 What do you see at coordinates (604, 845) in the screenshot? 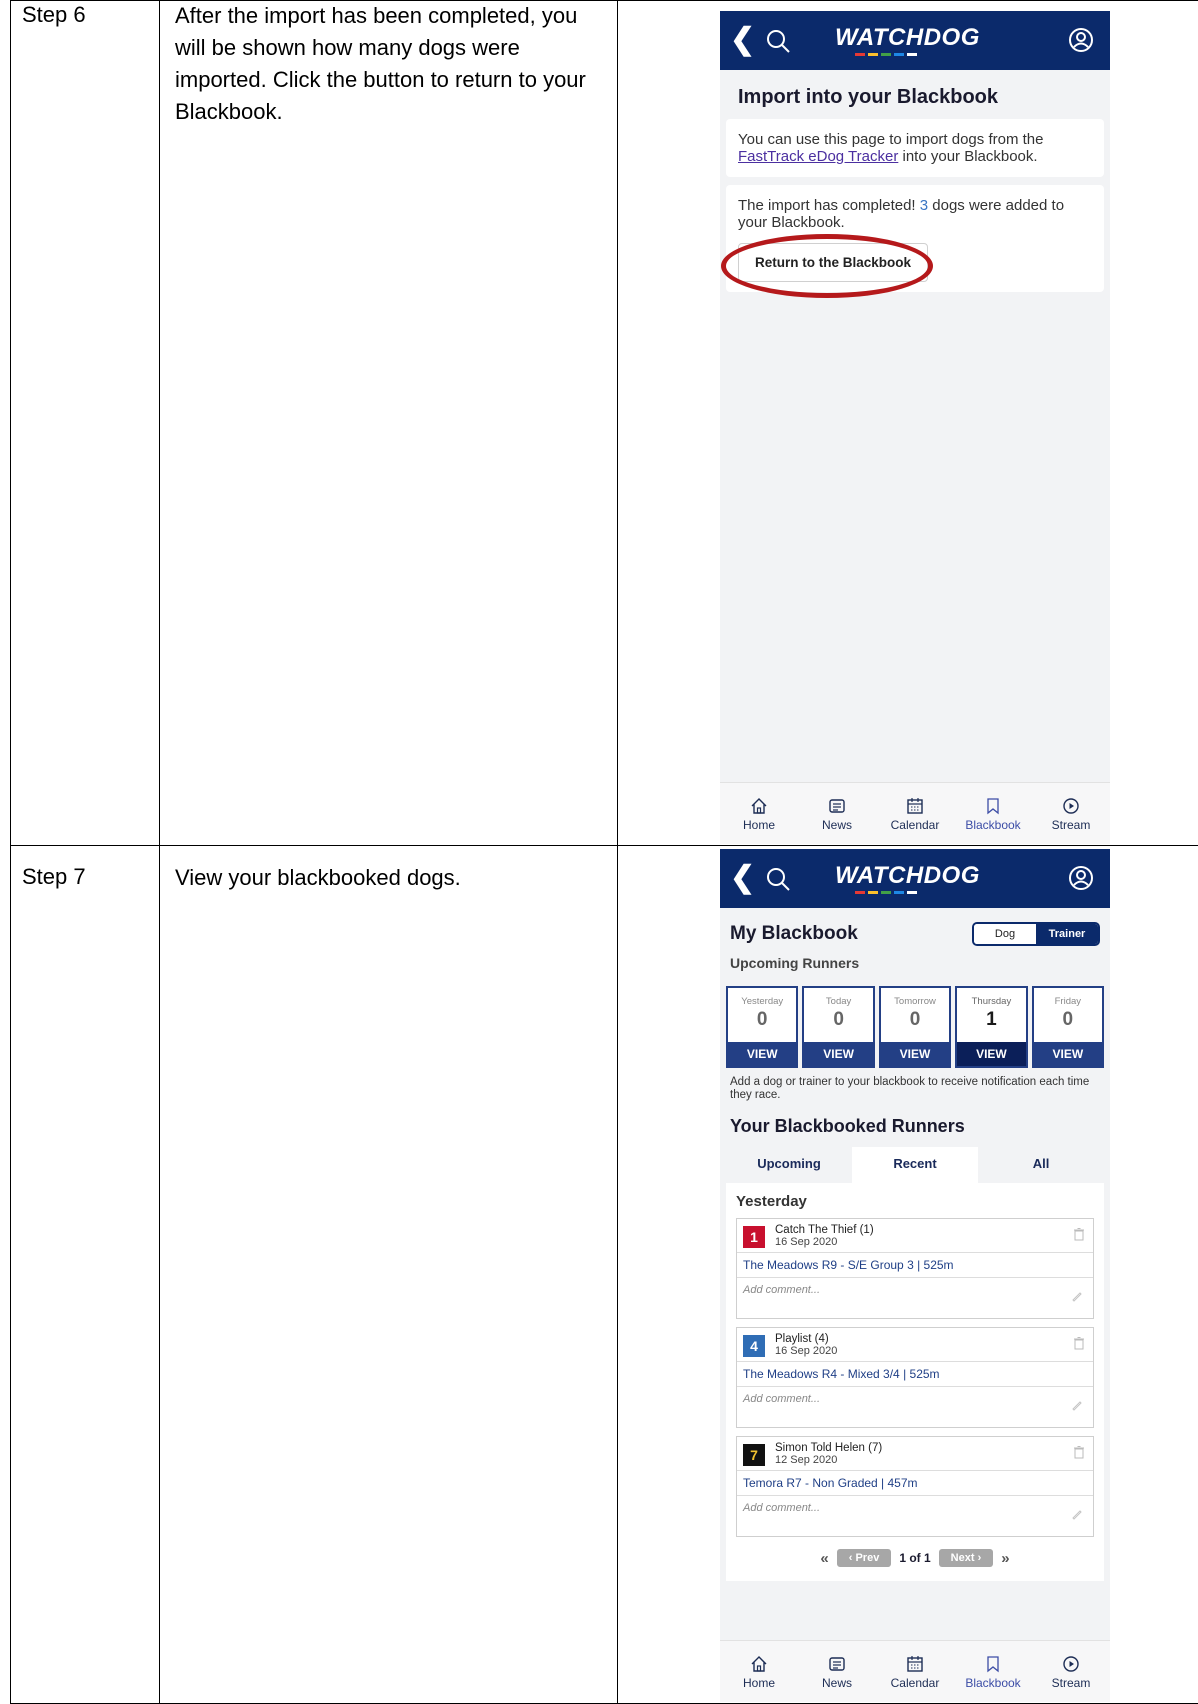
I see `table-row-divider` at bounding box center [604, 845].